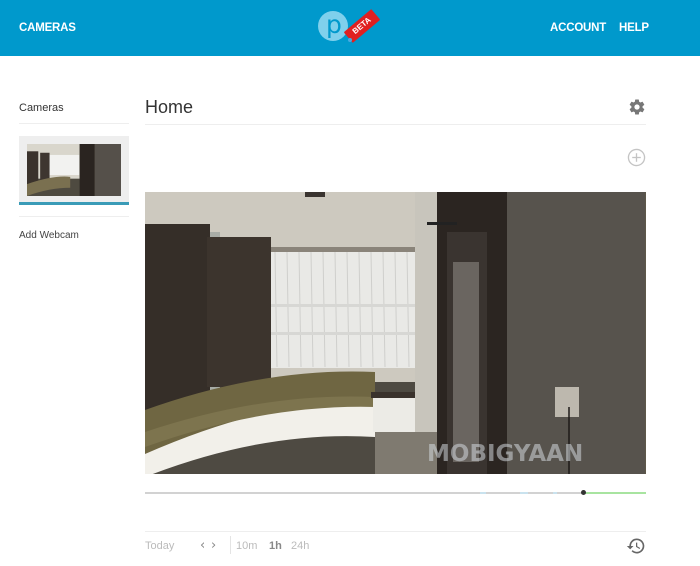 The width and height of the screenshot is (700, 566). I want to click on logo-letter: p, so click(334, 24).